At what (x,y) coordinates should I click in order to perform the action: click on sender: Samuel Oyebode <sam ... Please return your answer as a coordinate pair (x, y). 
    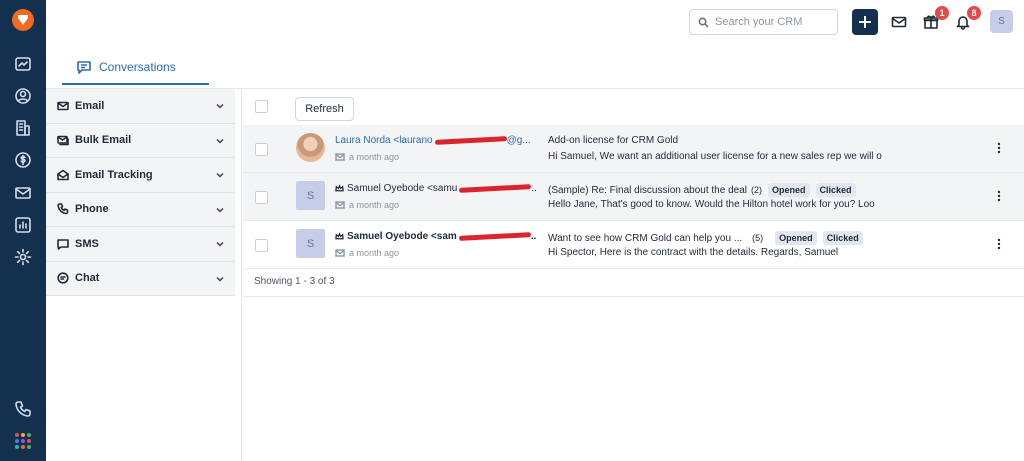
    Looking at the image, I should click on (435, 236).